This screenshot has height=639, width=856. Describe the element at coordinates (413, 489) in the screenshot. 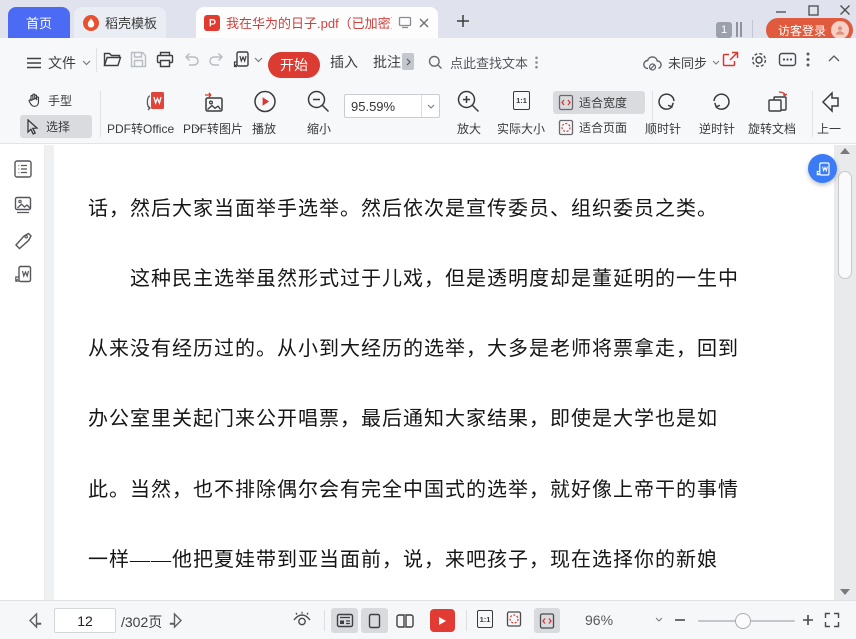

I see `document-text-line: 此。当然，也不排除偶尔会有完全中国式的选举，就好像上帝干的事情` at that location.